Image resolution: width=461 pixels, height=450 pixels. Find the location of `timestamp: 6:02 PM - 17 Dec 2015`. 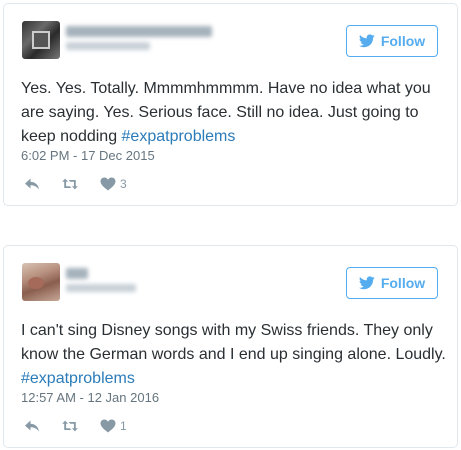

timestamp: 6:02 PM - 17 Dec 2015 is located at coordinates (88, 155).